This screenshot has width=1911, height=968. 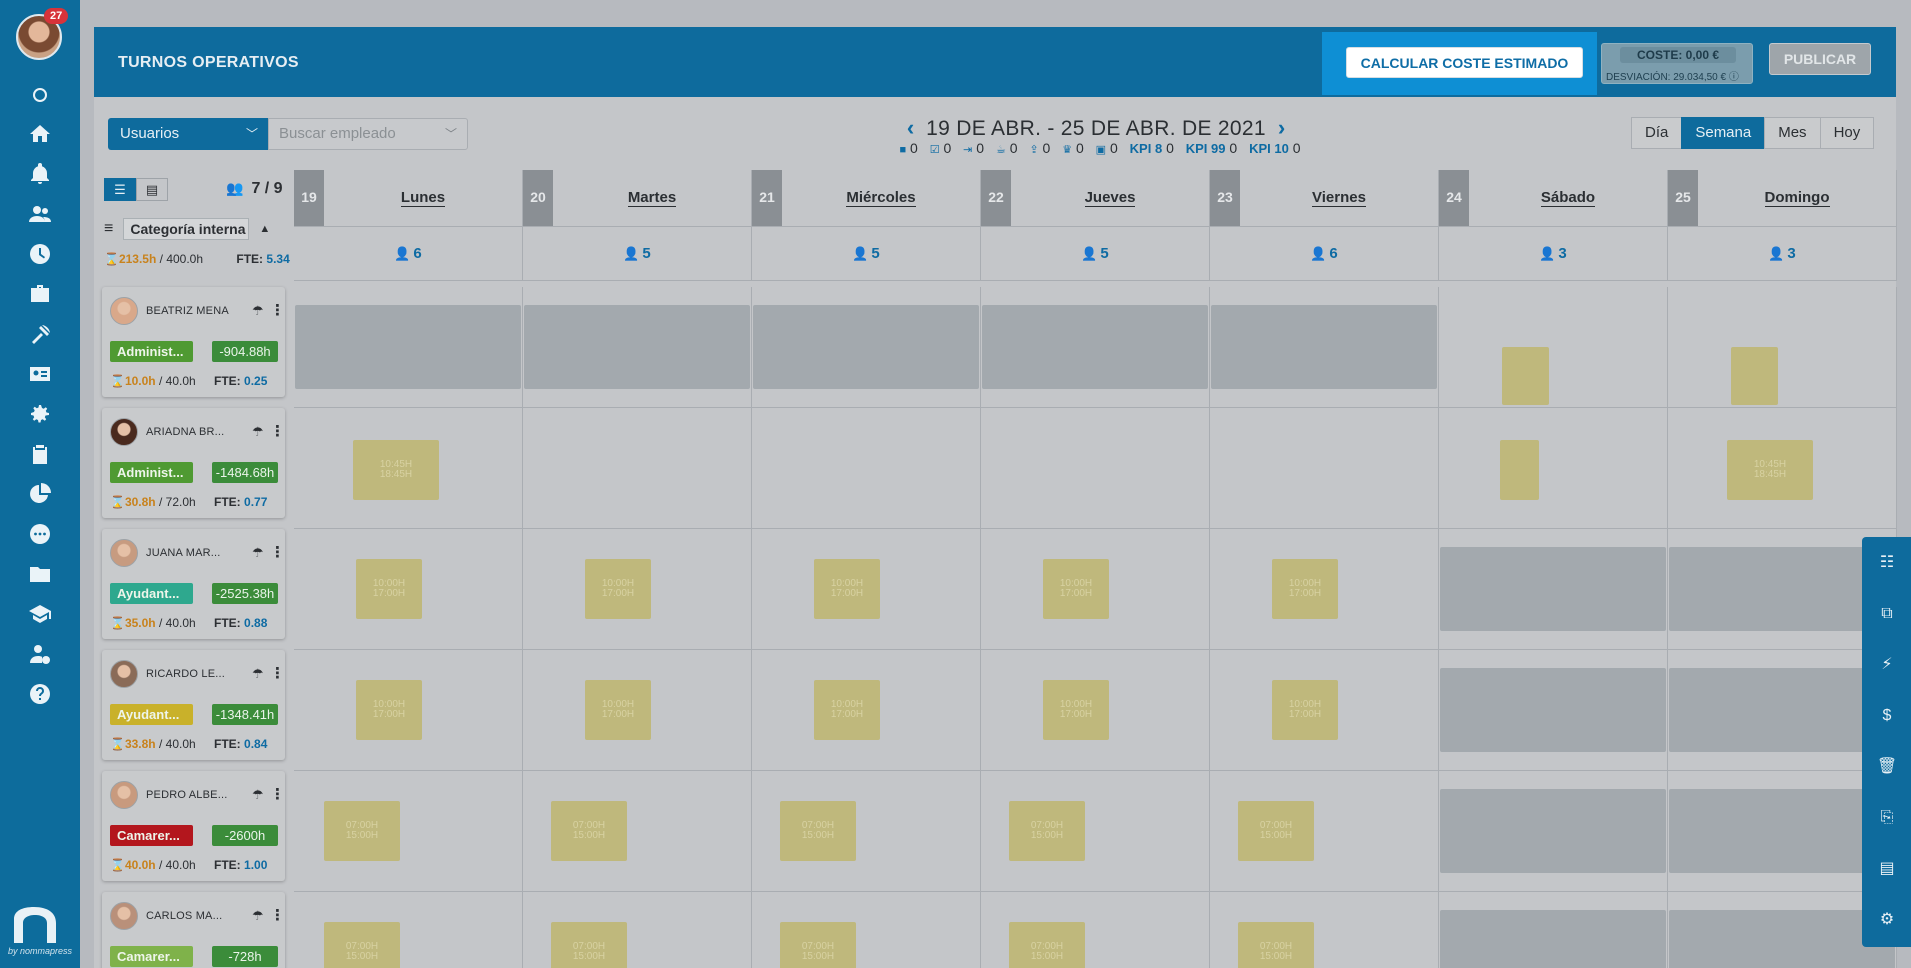 What do you see at coordinates (40, 334) in the screenshot?
I see `beach-icon` at bounding box center [40, 334].